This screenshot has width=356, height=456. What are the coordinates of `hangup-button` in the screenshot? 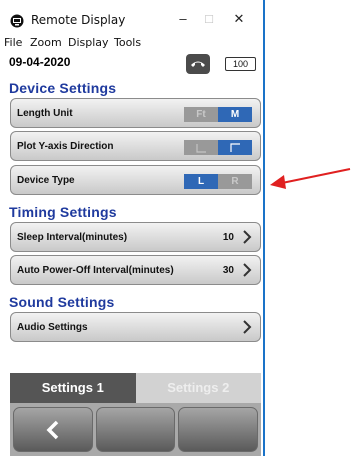 It's located at (198, 64).